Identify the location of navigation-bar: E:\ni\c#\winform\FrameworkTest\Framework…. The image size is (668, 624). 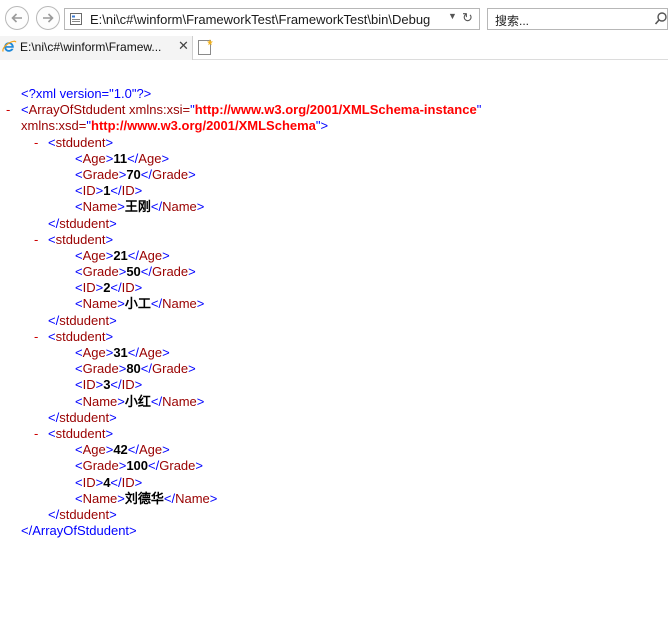
(334, 18).